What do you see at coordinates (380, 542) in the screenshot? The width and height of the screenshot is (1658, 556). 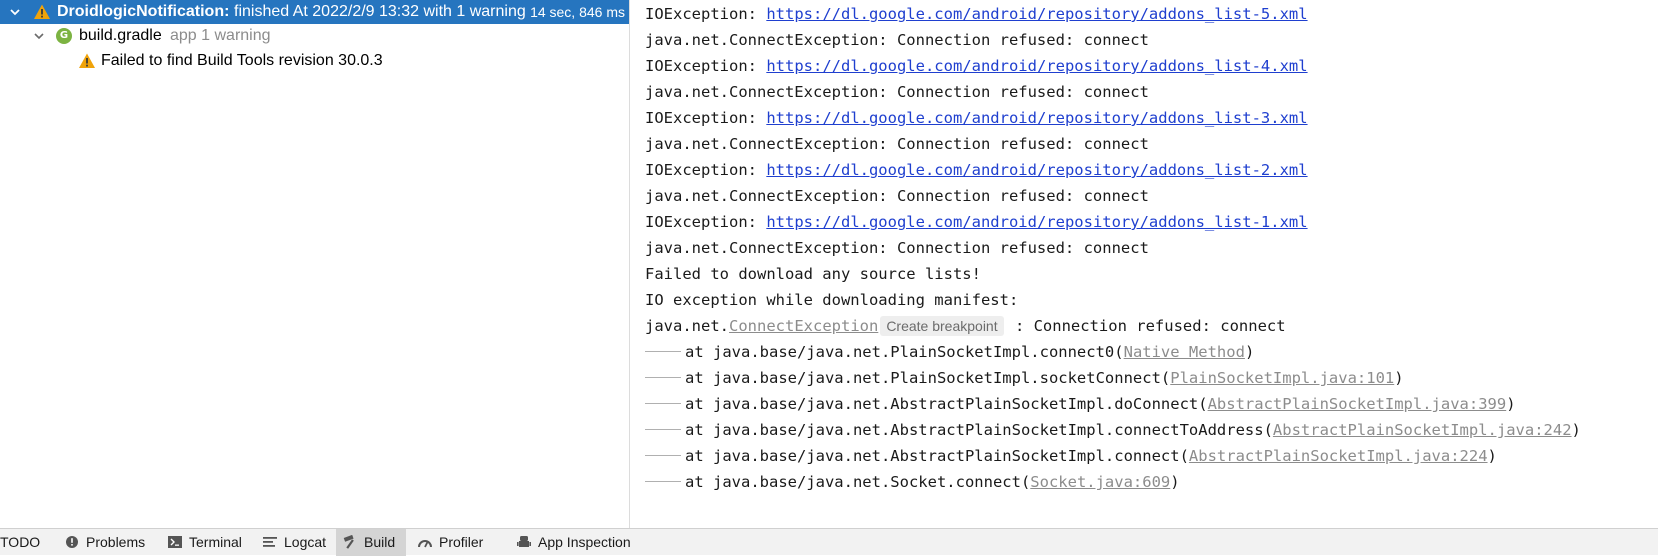 I see `tool-window-label: Build` at bounding box center [380, 542].